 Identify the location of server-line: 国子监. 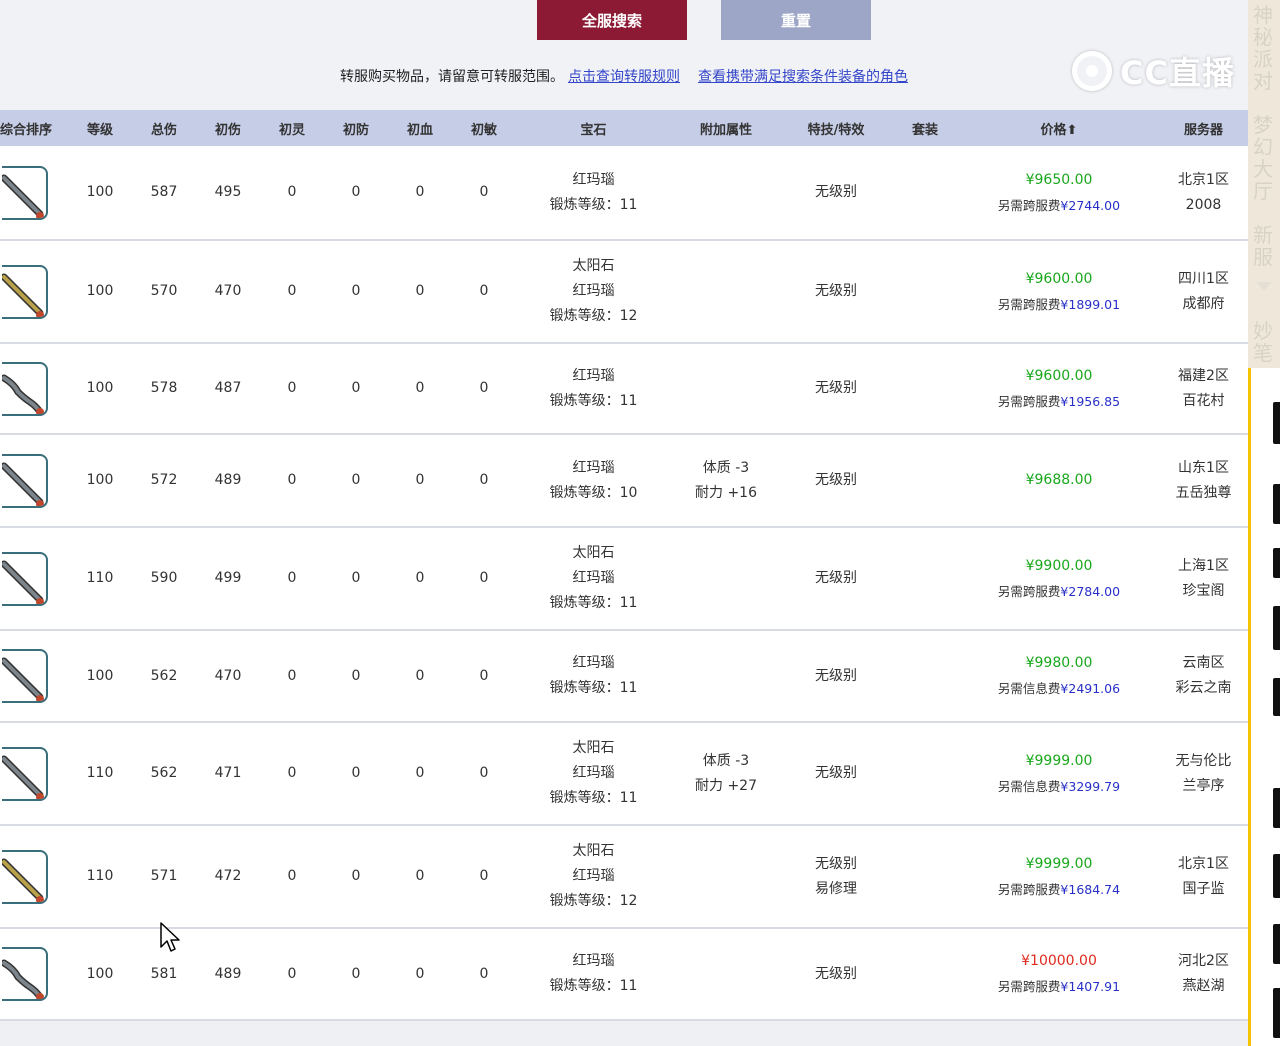
(1203, 888).